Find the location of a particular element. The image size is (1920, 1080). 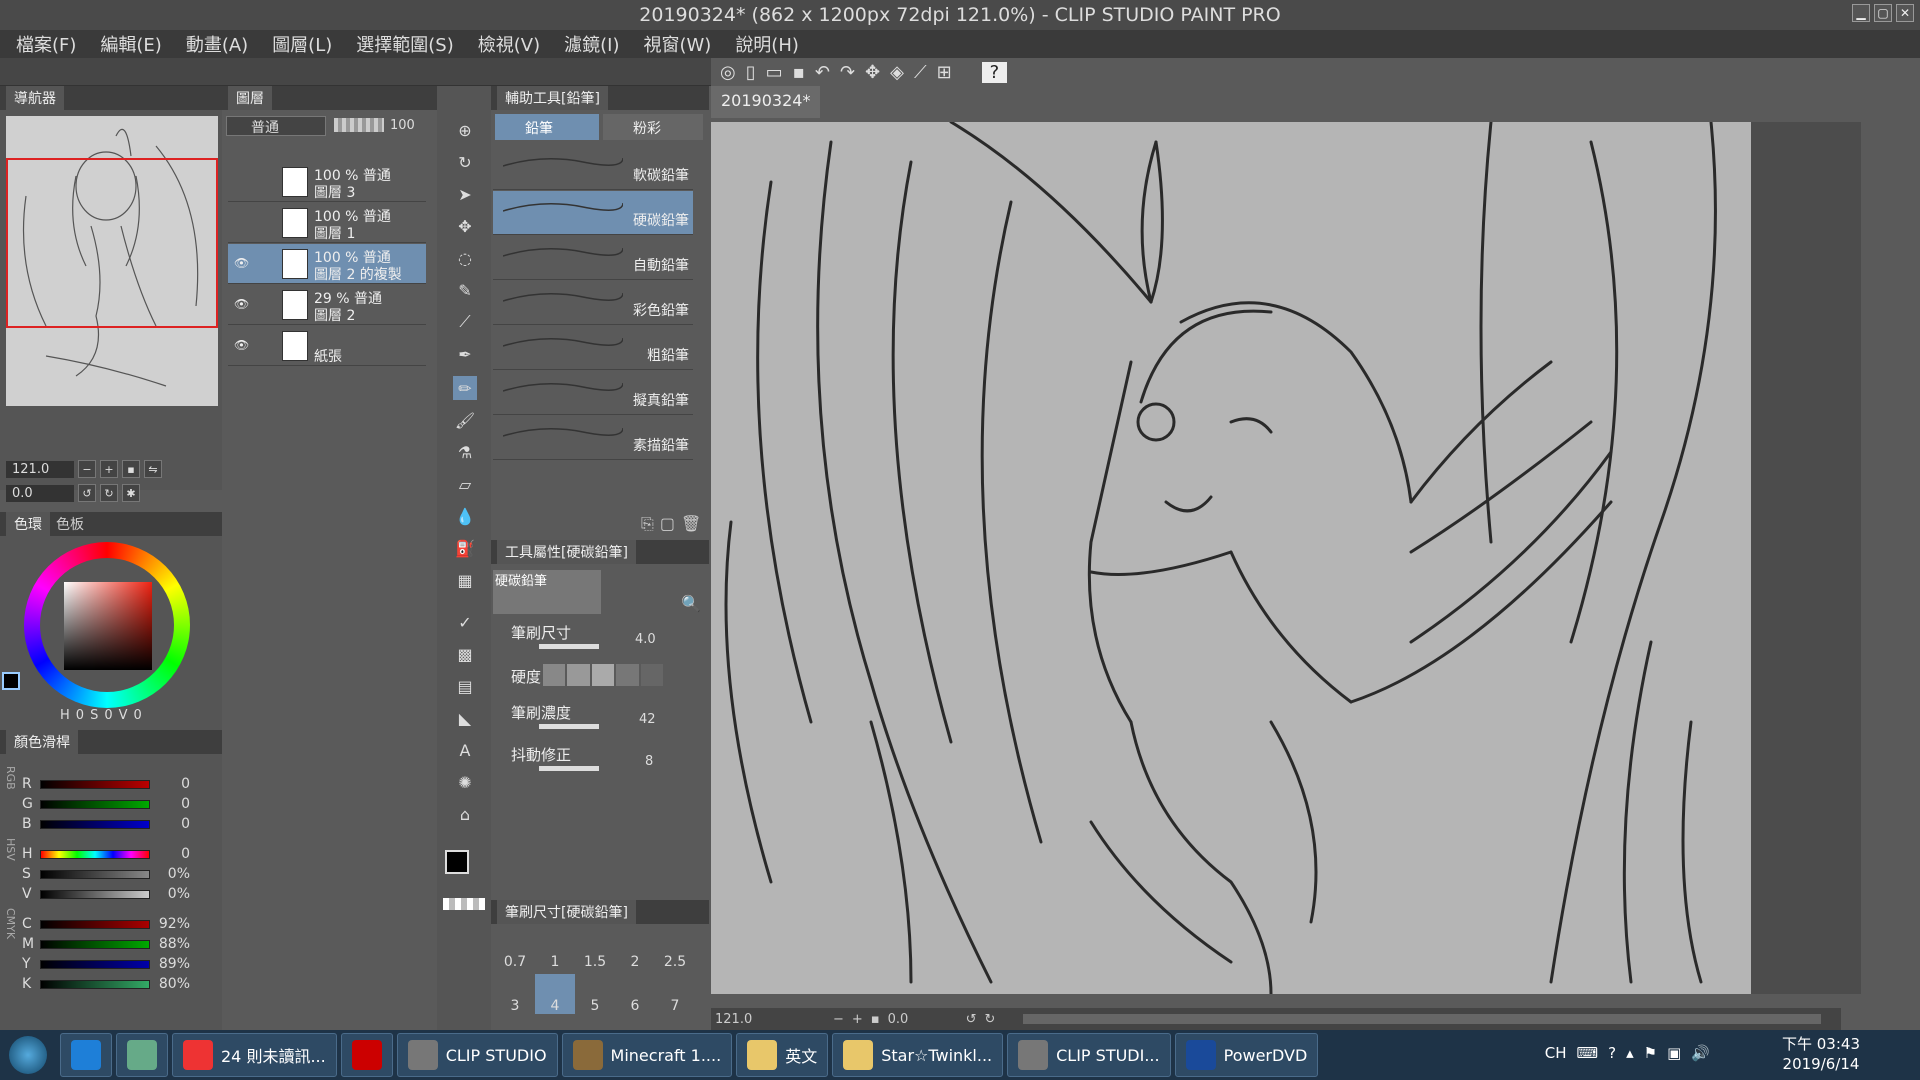

navigator-thumbnail is located at coordinates (112, 261).